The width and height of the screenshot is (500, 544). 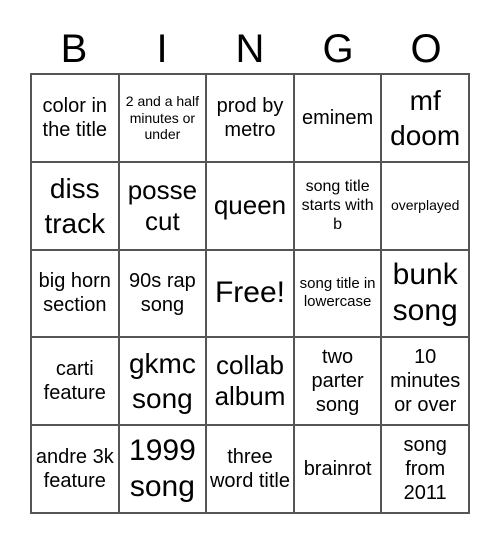 What do you see at coordinates (250, 469) in the screenshot?
I see `bingo-cell: three word title` at bounding box center [250, 469].